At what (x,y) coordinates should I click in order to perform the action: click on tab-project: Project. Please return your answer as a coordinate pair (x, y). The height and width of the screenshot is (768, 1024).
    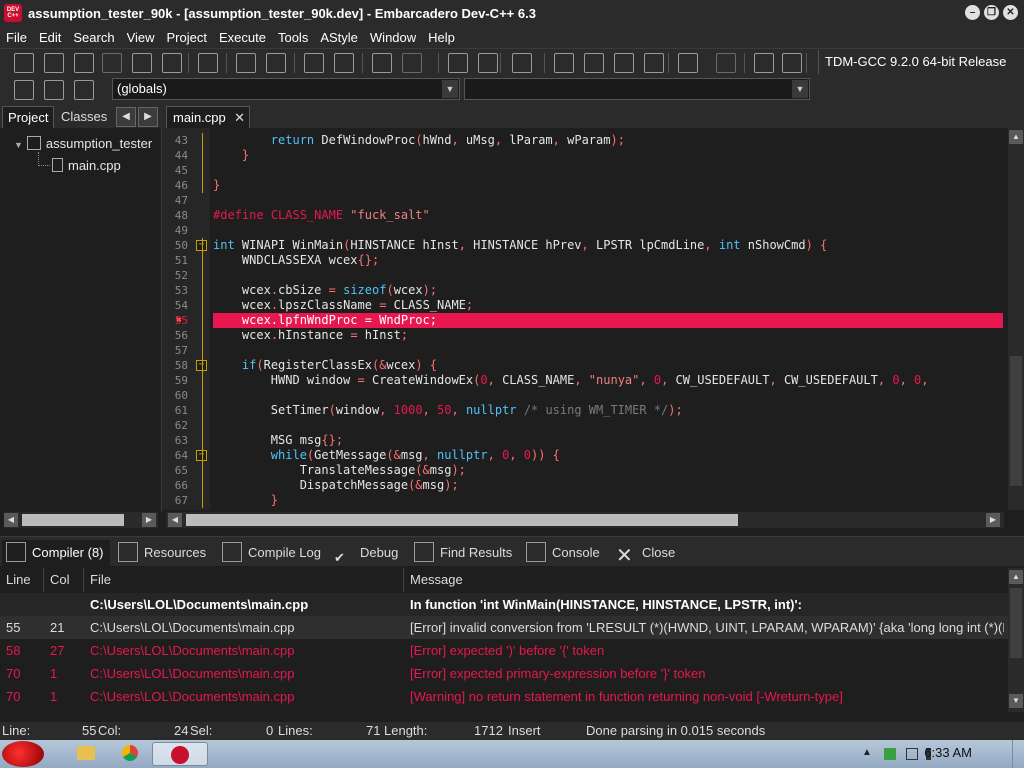
    Looking at the image, I should click on (28, 117).